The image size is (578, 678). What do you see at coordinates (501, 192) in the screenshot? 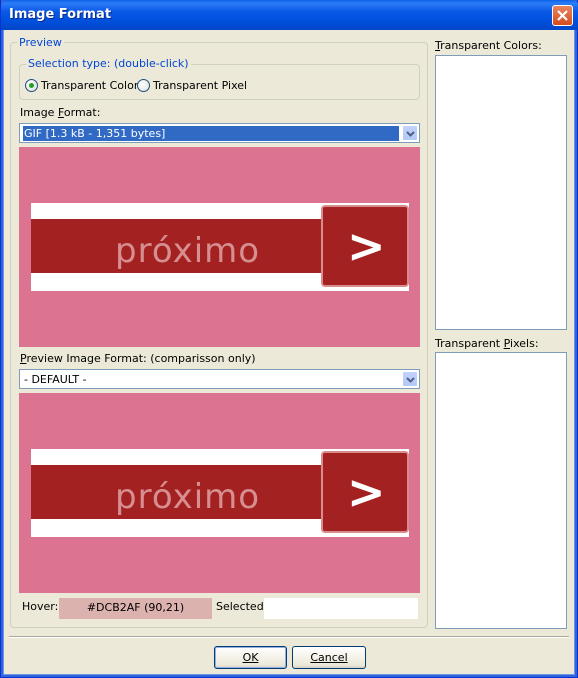
I see `transparent-colors-list` at bounding box center [501, 192].